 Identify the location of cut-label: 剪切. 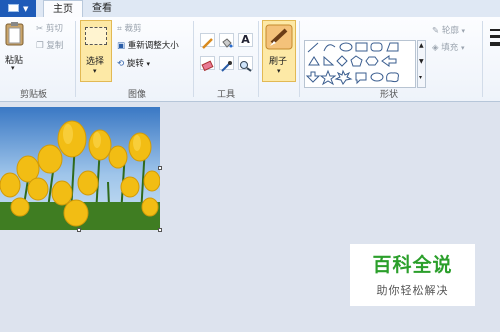
(54, 29).